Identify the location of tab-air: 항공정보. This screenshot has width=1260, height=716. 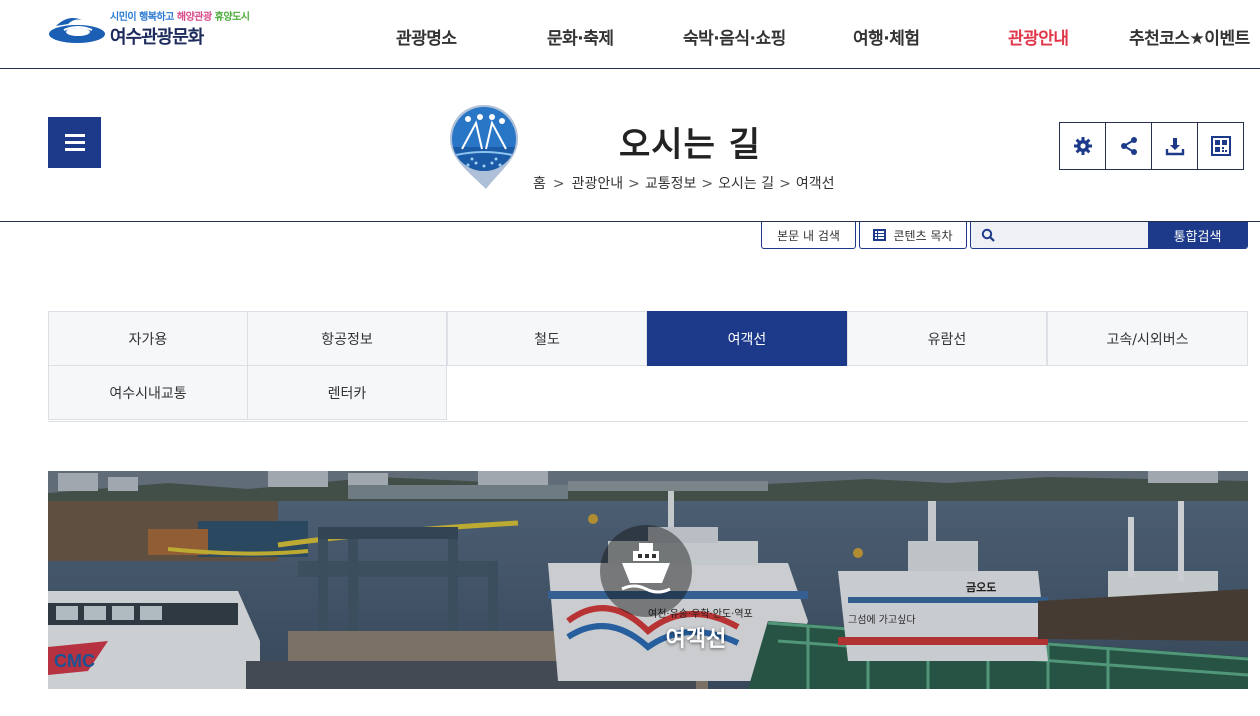
(347, 338).